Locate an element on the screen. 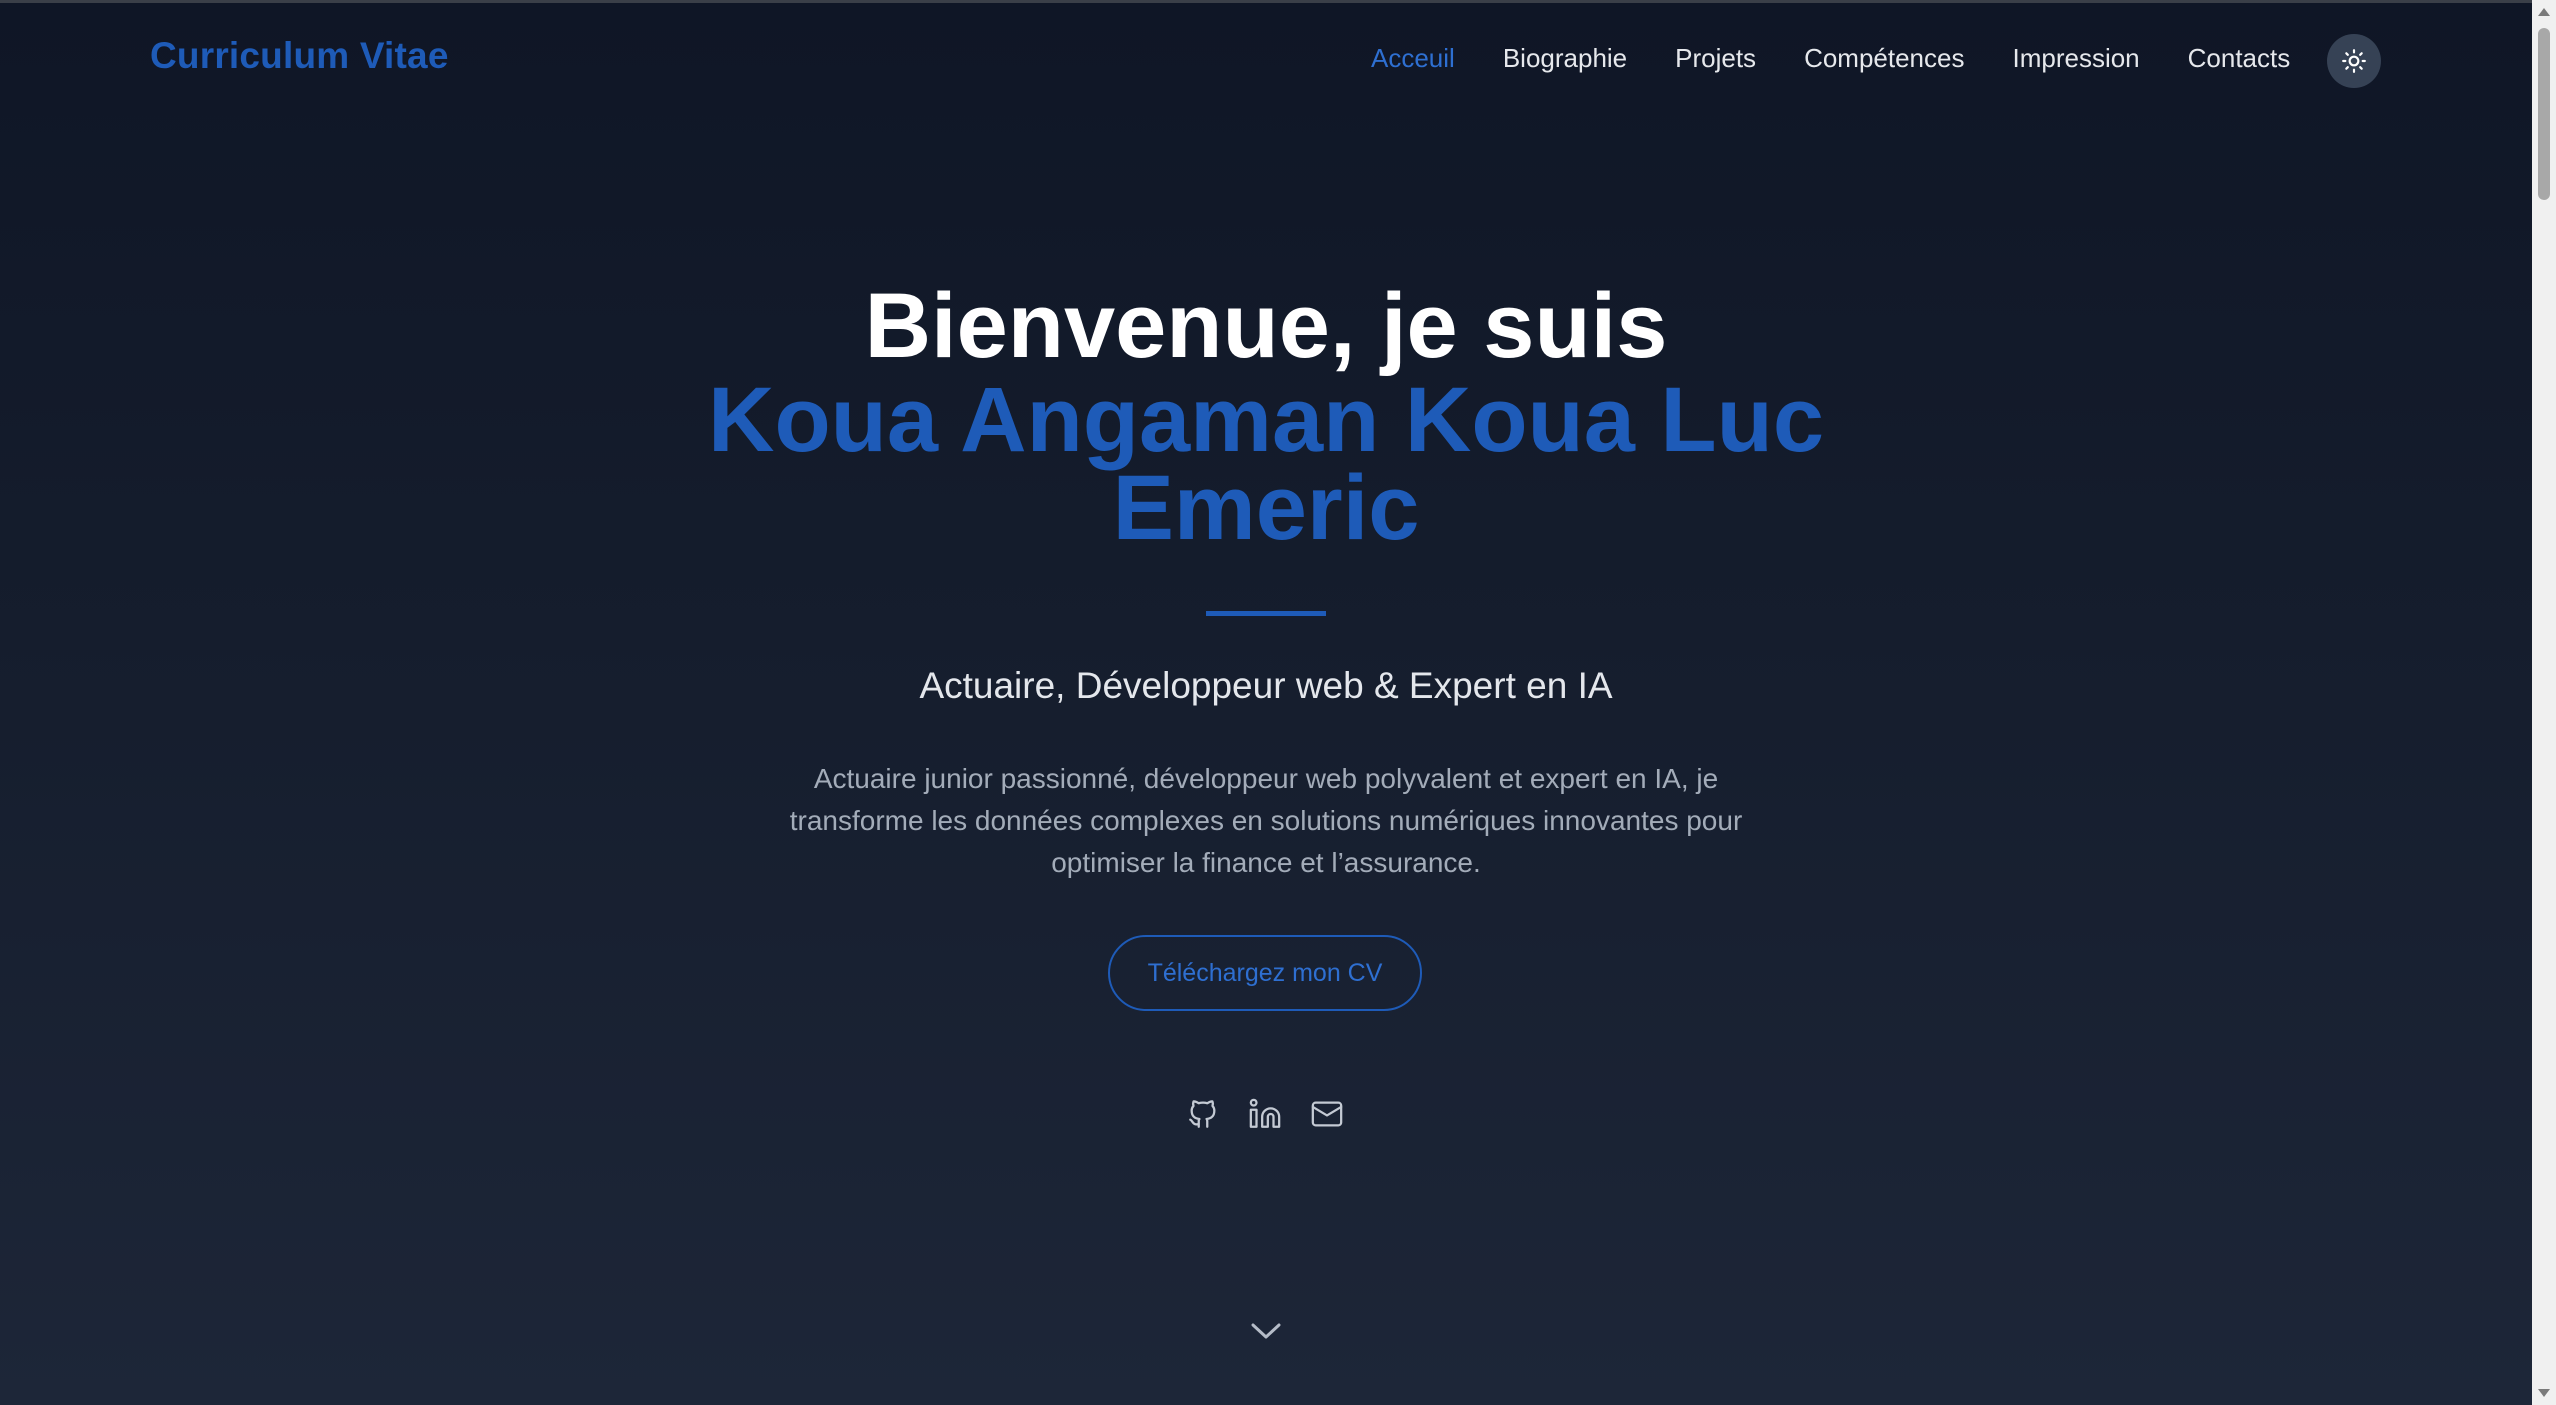 Image resolution: width=2556 pixels, height=1405 pixels. linkedin-link is located at coordinates (1265, 1114).